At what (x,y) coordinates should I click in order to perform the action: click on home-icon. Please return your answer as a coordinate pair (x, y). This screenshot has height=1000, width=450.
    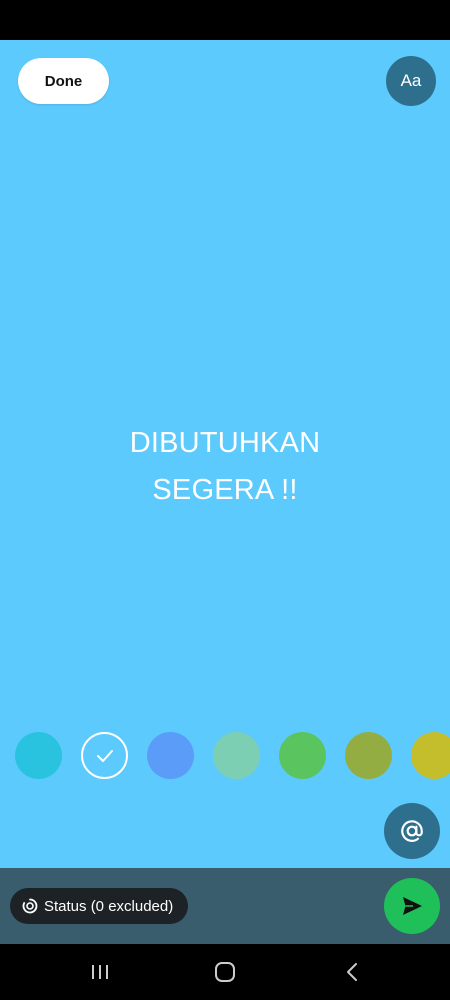
    Looking at the image, I should click on (225, 972).